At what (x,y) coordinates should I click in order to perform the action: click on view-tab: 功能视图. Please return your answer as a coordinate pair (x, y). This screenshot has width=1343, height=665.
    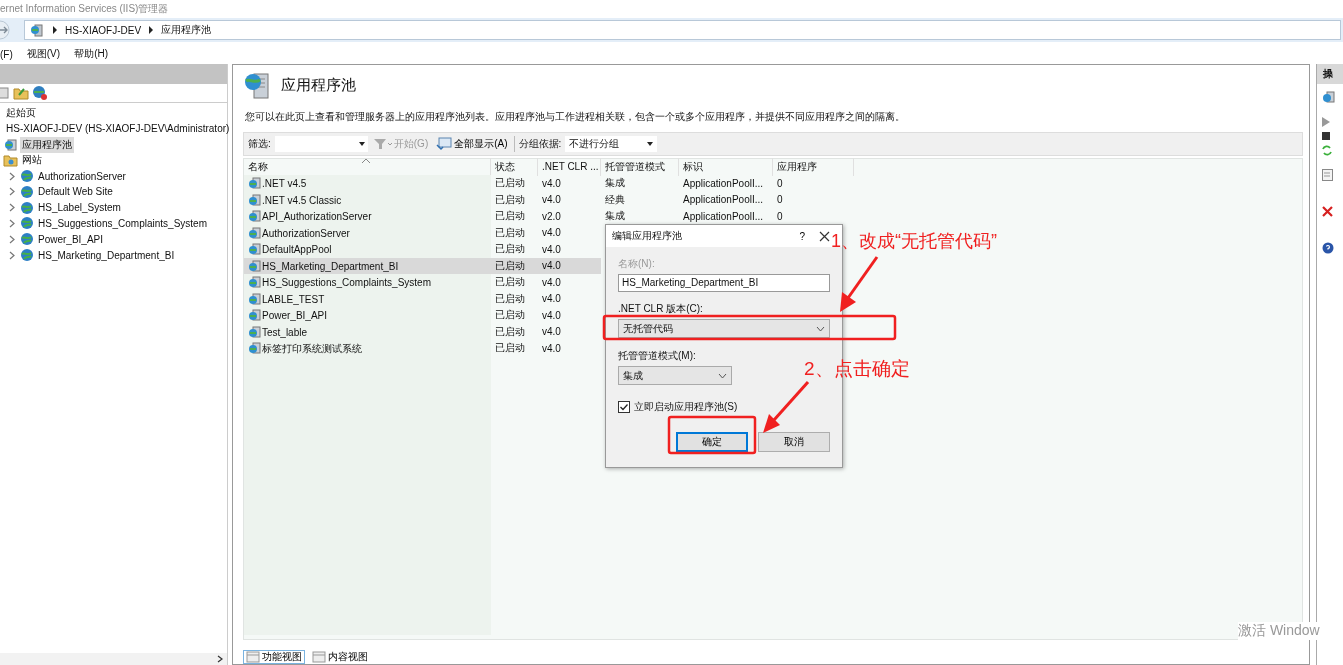
    Looking at the image, I should click on (274, 657).